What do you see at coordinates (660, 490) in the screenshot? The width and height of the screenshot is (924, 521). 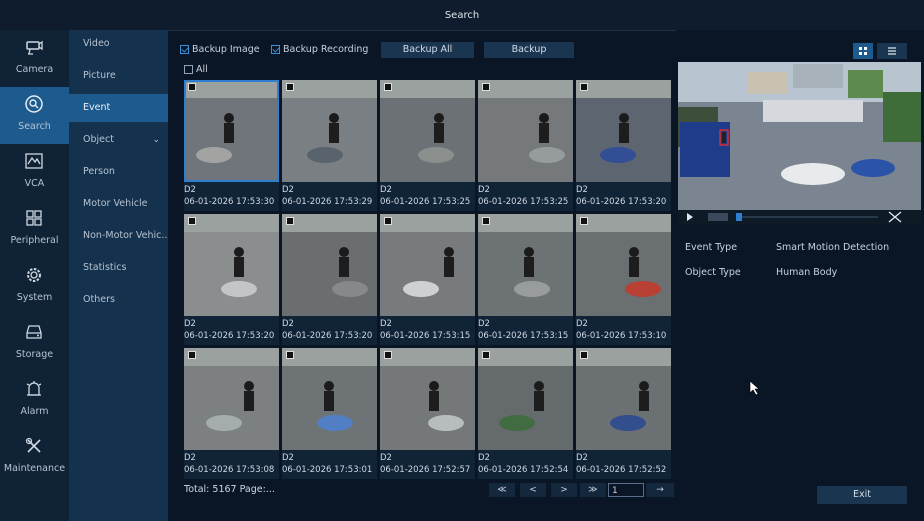 I see `go-page-button: →` at bounding box center [660, 490].